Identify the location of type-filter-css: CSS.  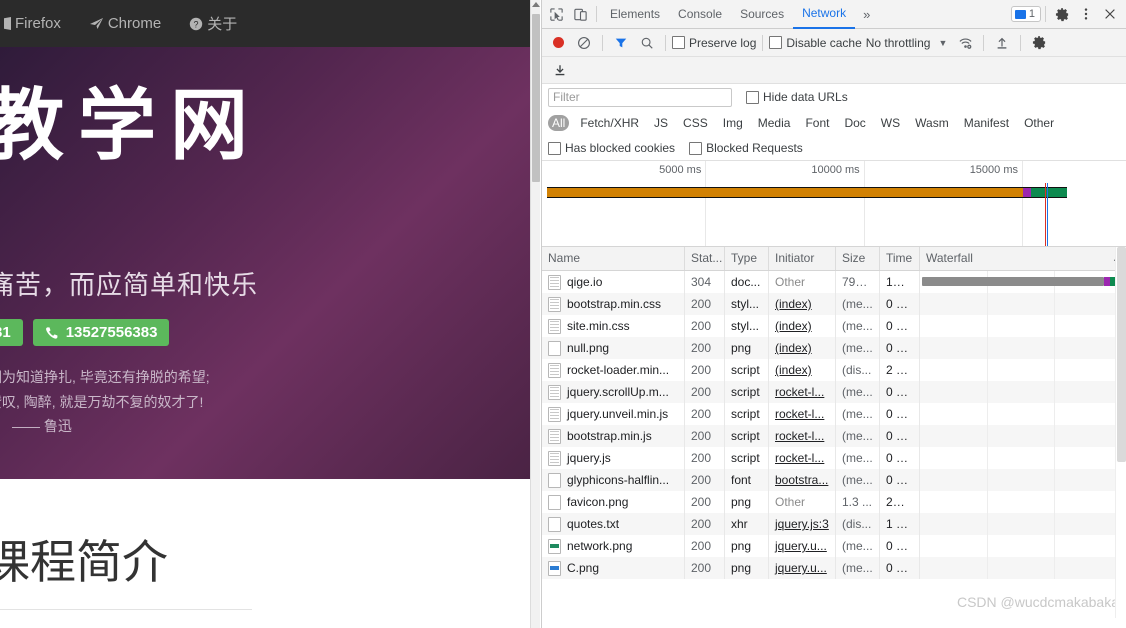
(695, 123).